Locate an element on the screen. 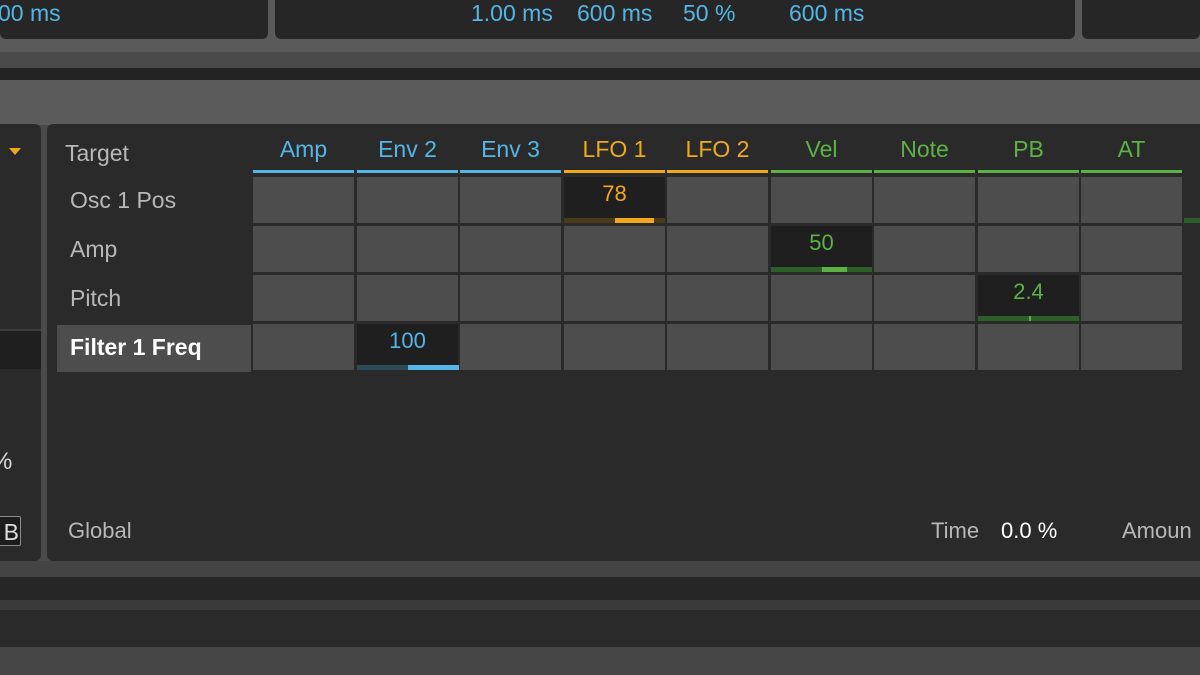 The image size is (1200, 675). mod-amount-value: 78 is located at coordinates (614, 193).